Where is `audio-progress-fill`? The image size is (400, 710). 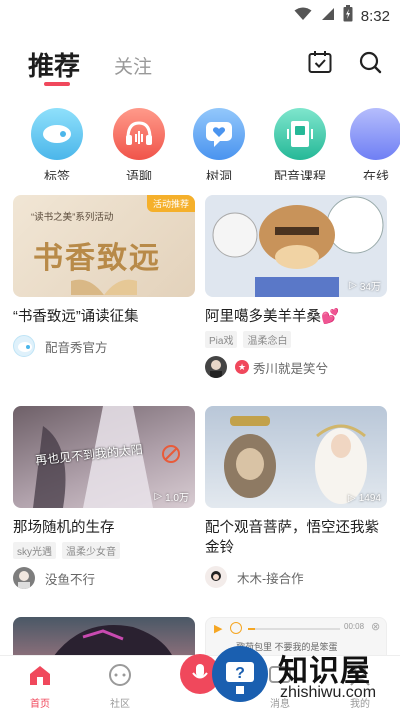 audio-progress-fill is located at coordinates (252, 629).